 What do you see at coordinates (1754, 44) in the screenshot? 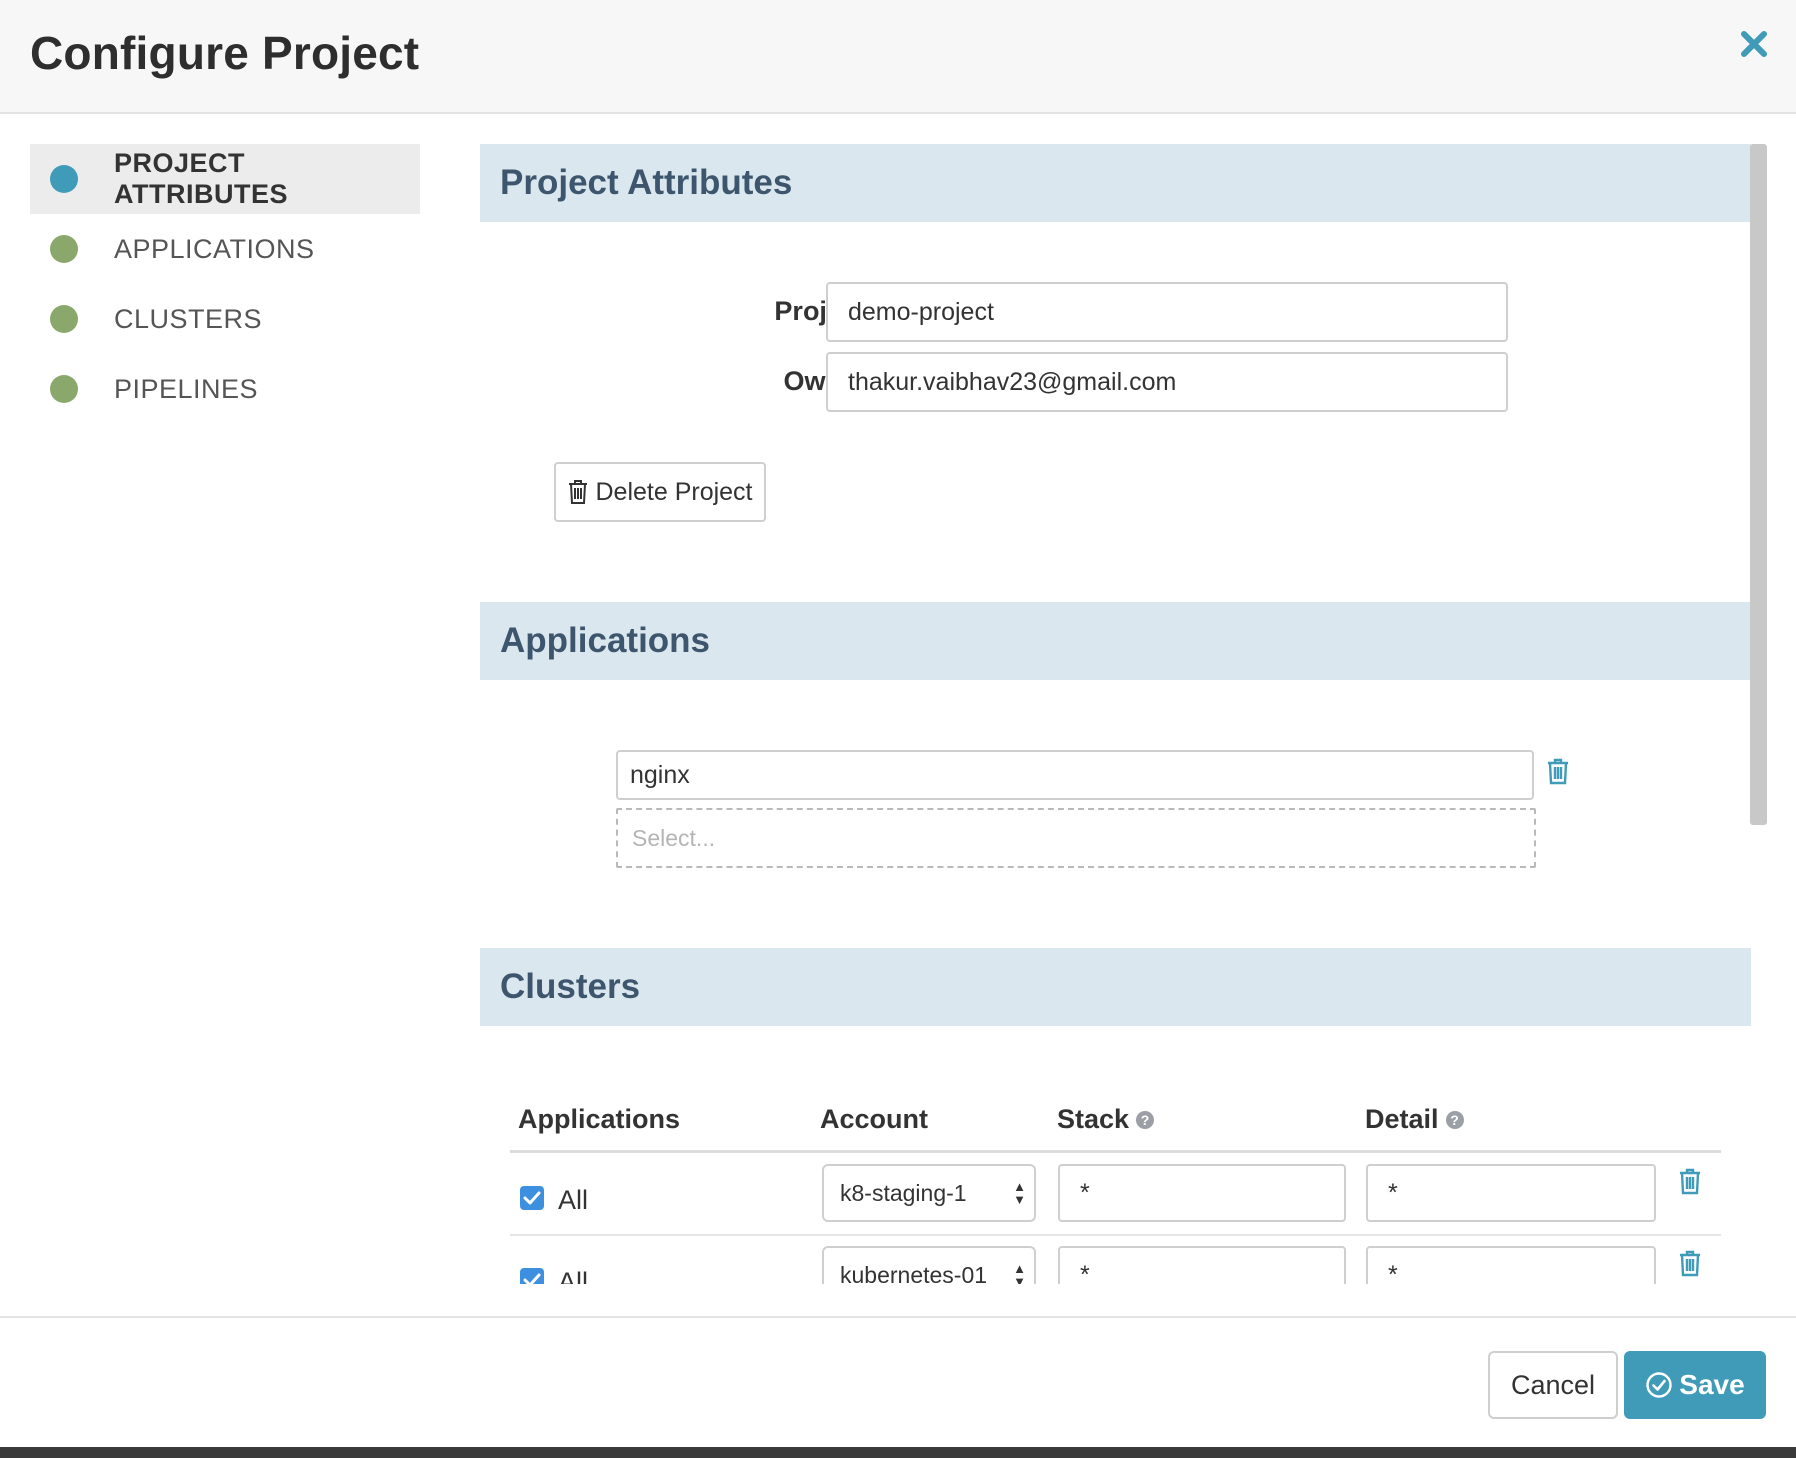
I see `close-icon` at bounding box center [1754, 44].